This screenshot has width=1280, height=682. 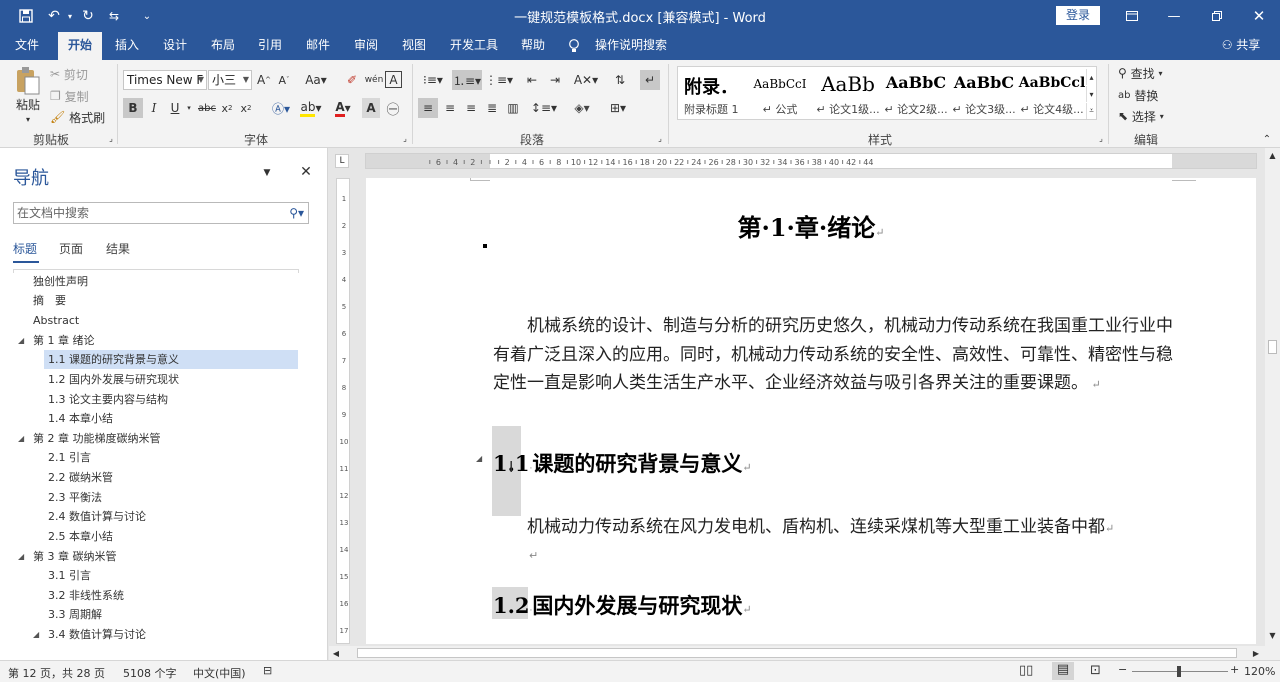 What do you see at coordinates (311, 108) in the screenshot?
I see `highlight-icon: ab ▾` at bounding box center [311, 108].